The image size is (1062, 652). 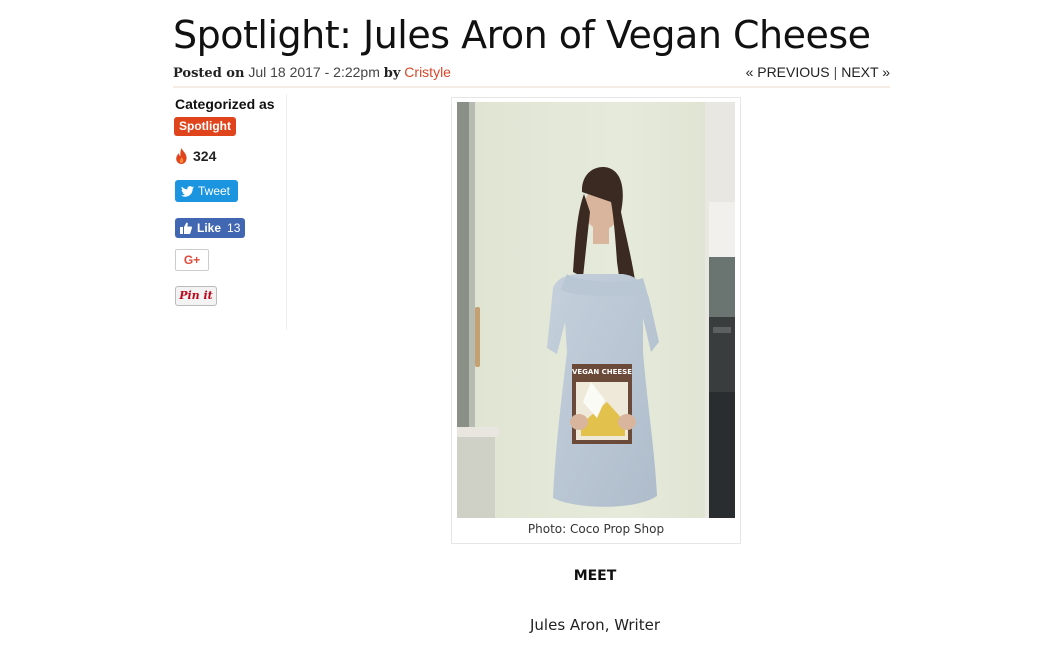 I want to click on facebook-like-button: Like 13, so click(x=210, y=228).